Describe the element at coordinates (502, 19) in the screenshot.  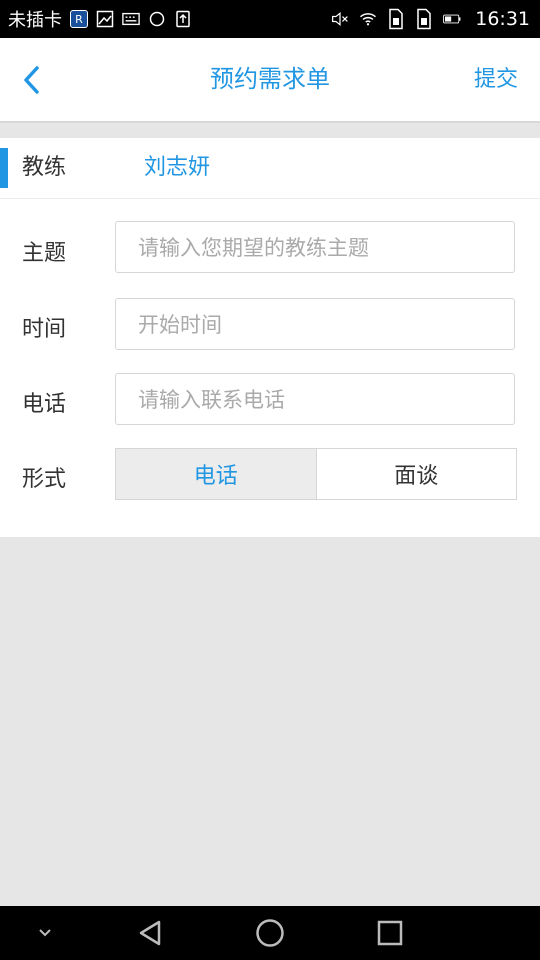
I see `clock-text: 16:31` at that location.